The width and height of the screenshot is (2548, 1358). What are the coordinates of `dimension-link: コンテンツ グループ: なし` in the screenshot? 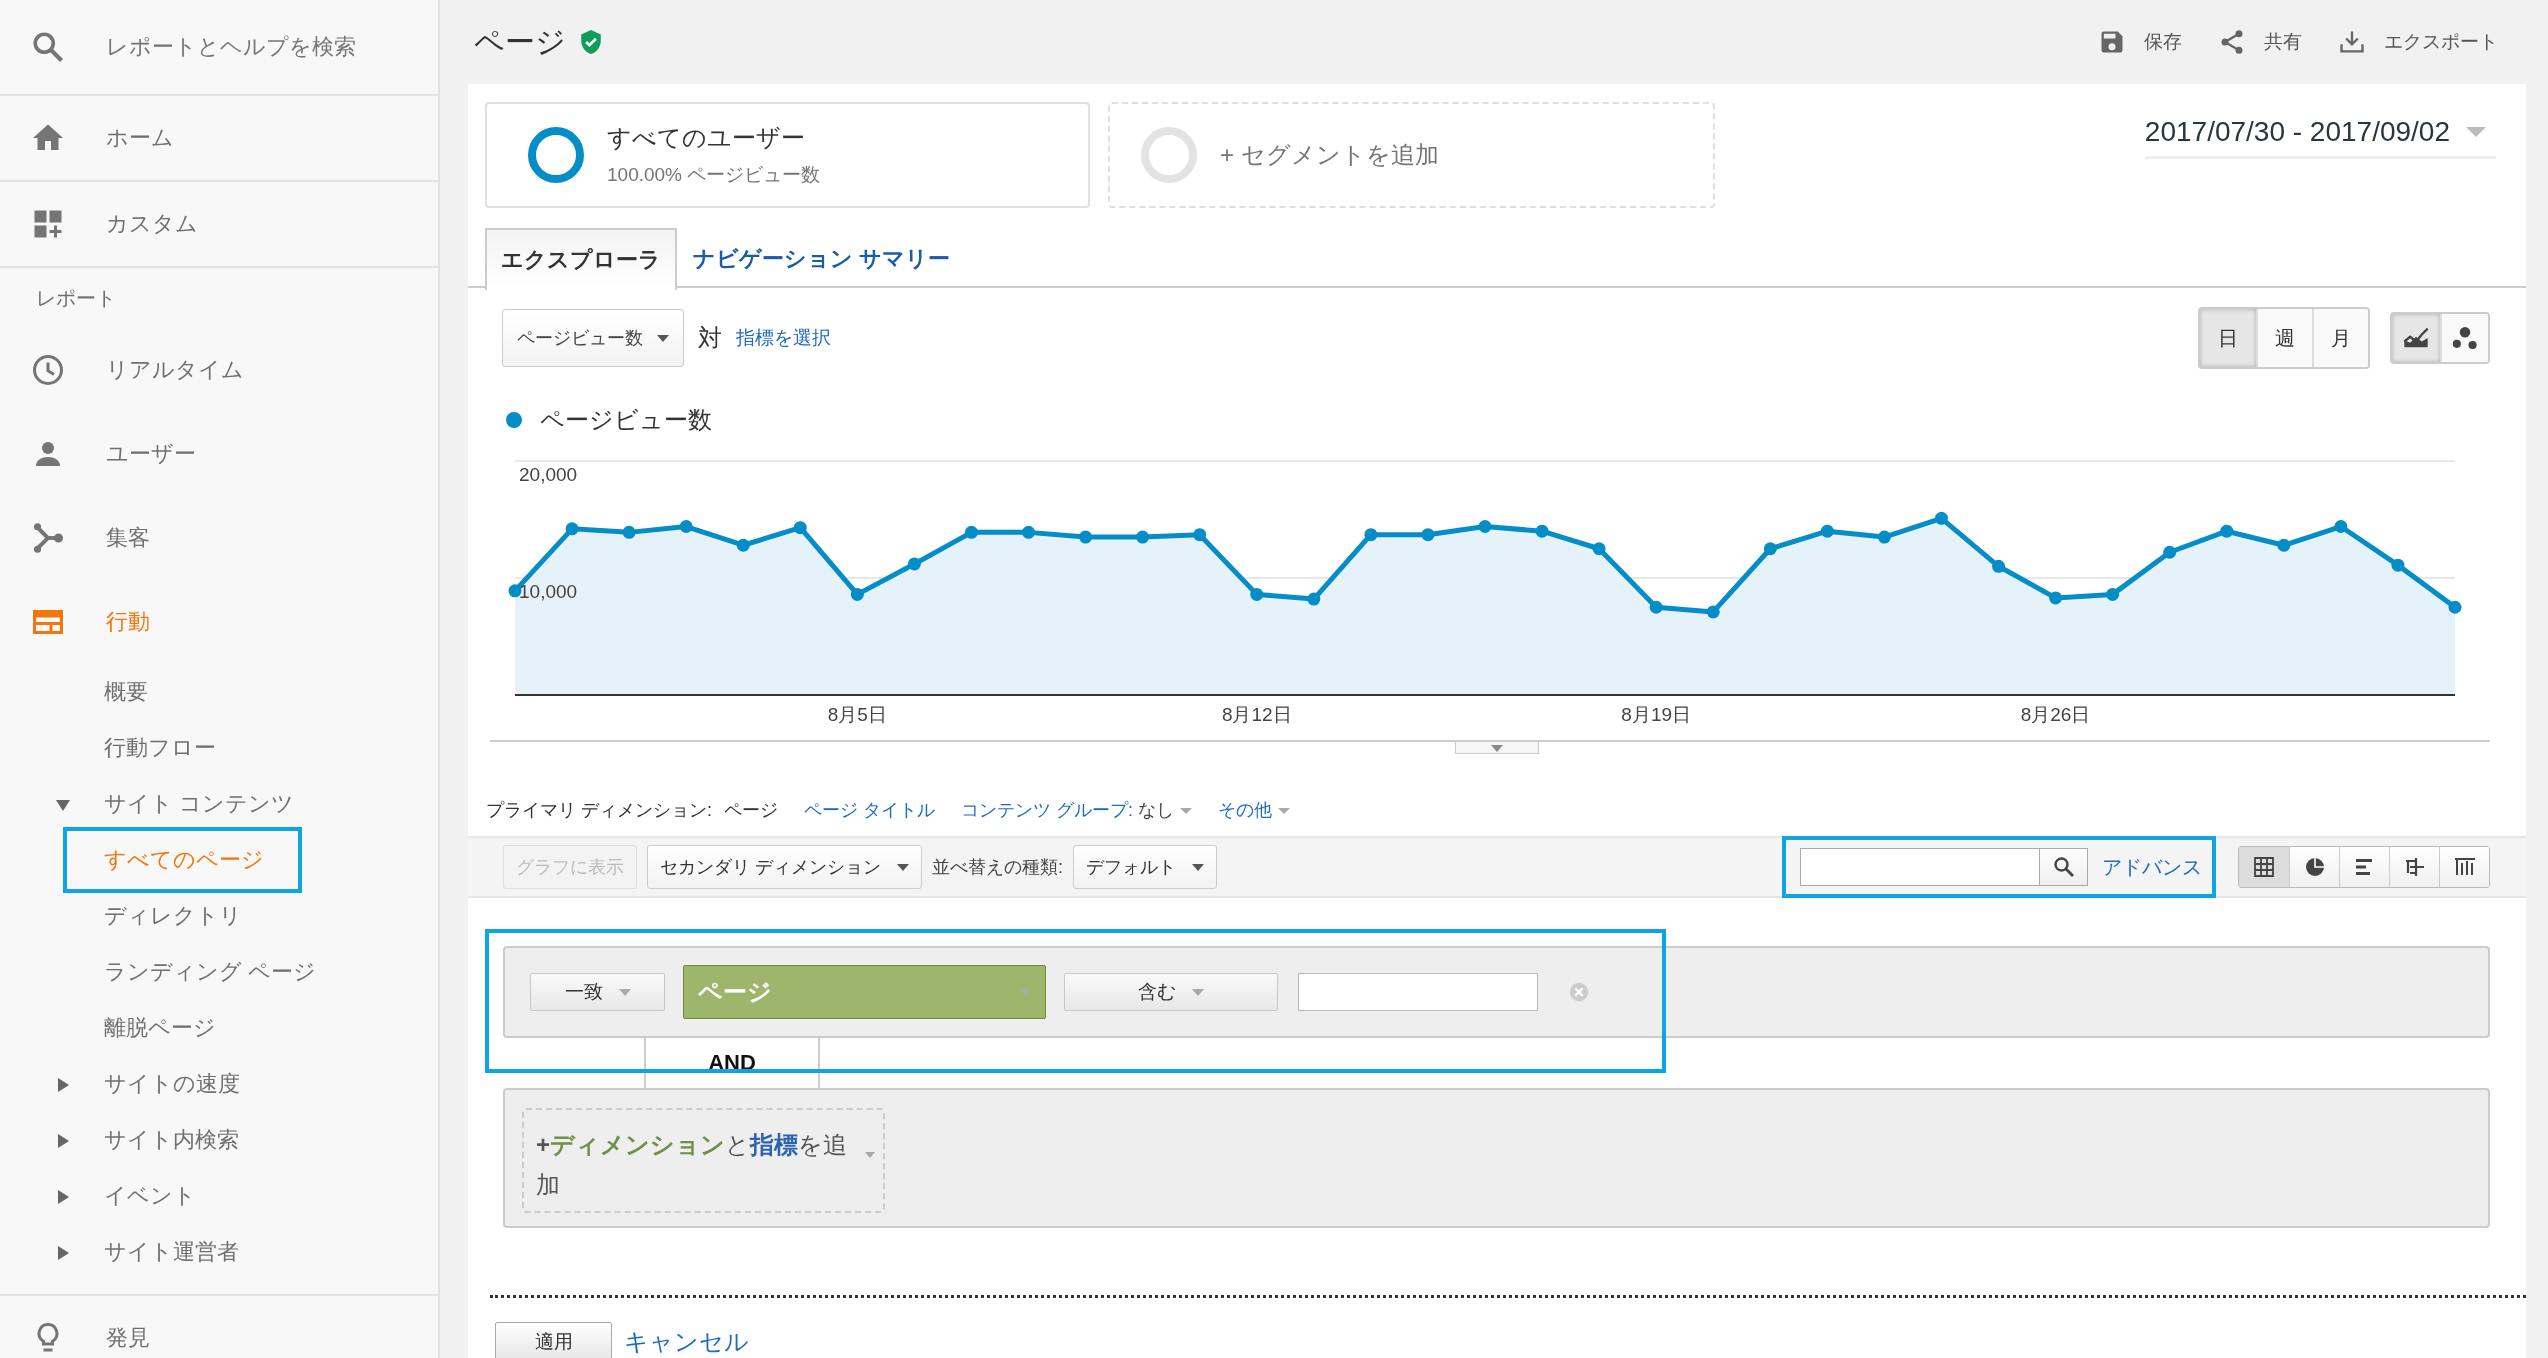 It's located at (1077, 810).